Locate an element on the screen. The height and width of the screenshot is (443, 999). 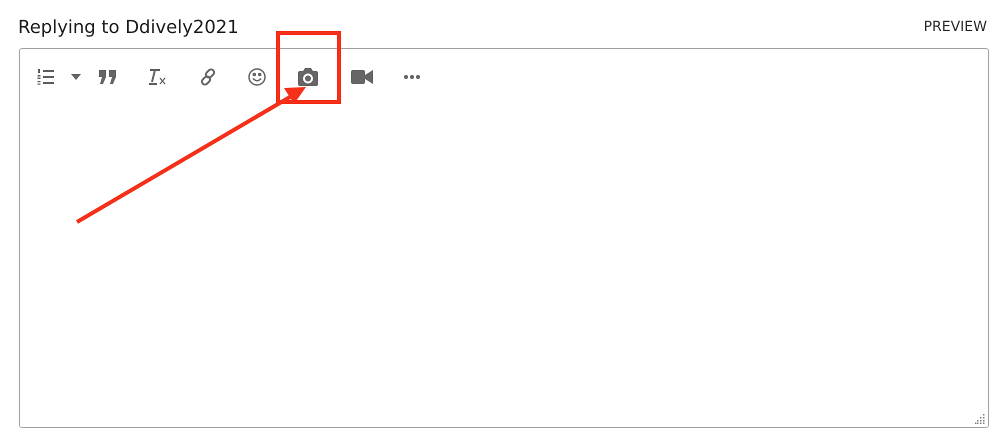
resize-handle is located at coordinates (980, 419).